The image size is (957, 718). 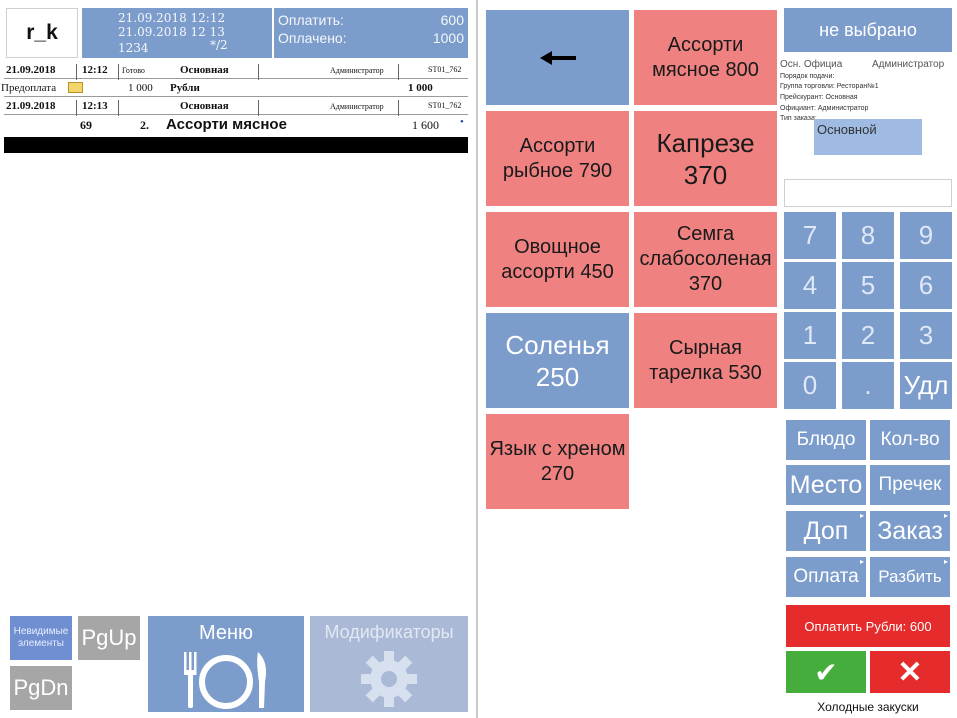 I want to click on dish-tile: Сырная тарелка 530, so click(x=705, y=360).